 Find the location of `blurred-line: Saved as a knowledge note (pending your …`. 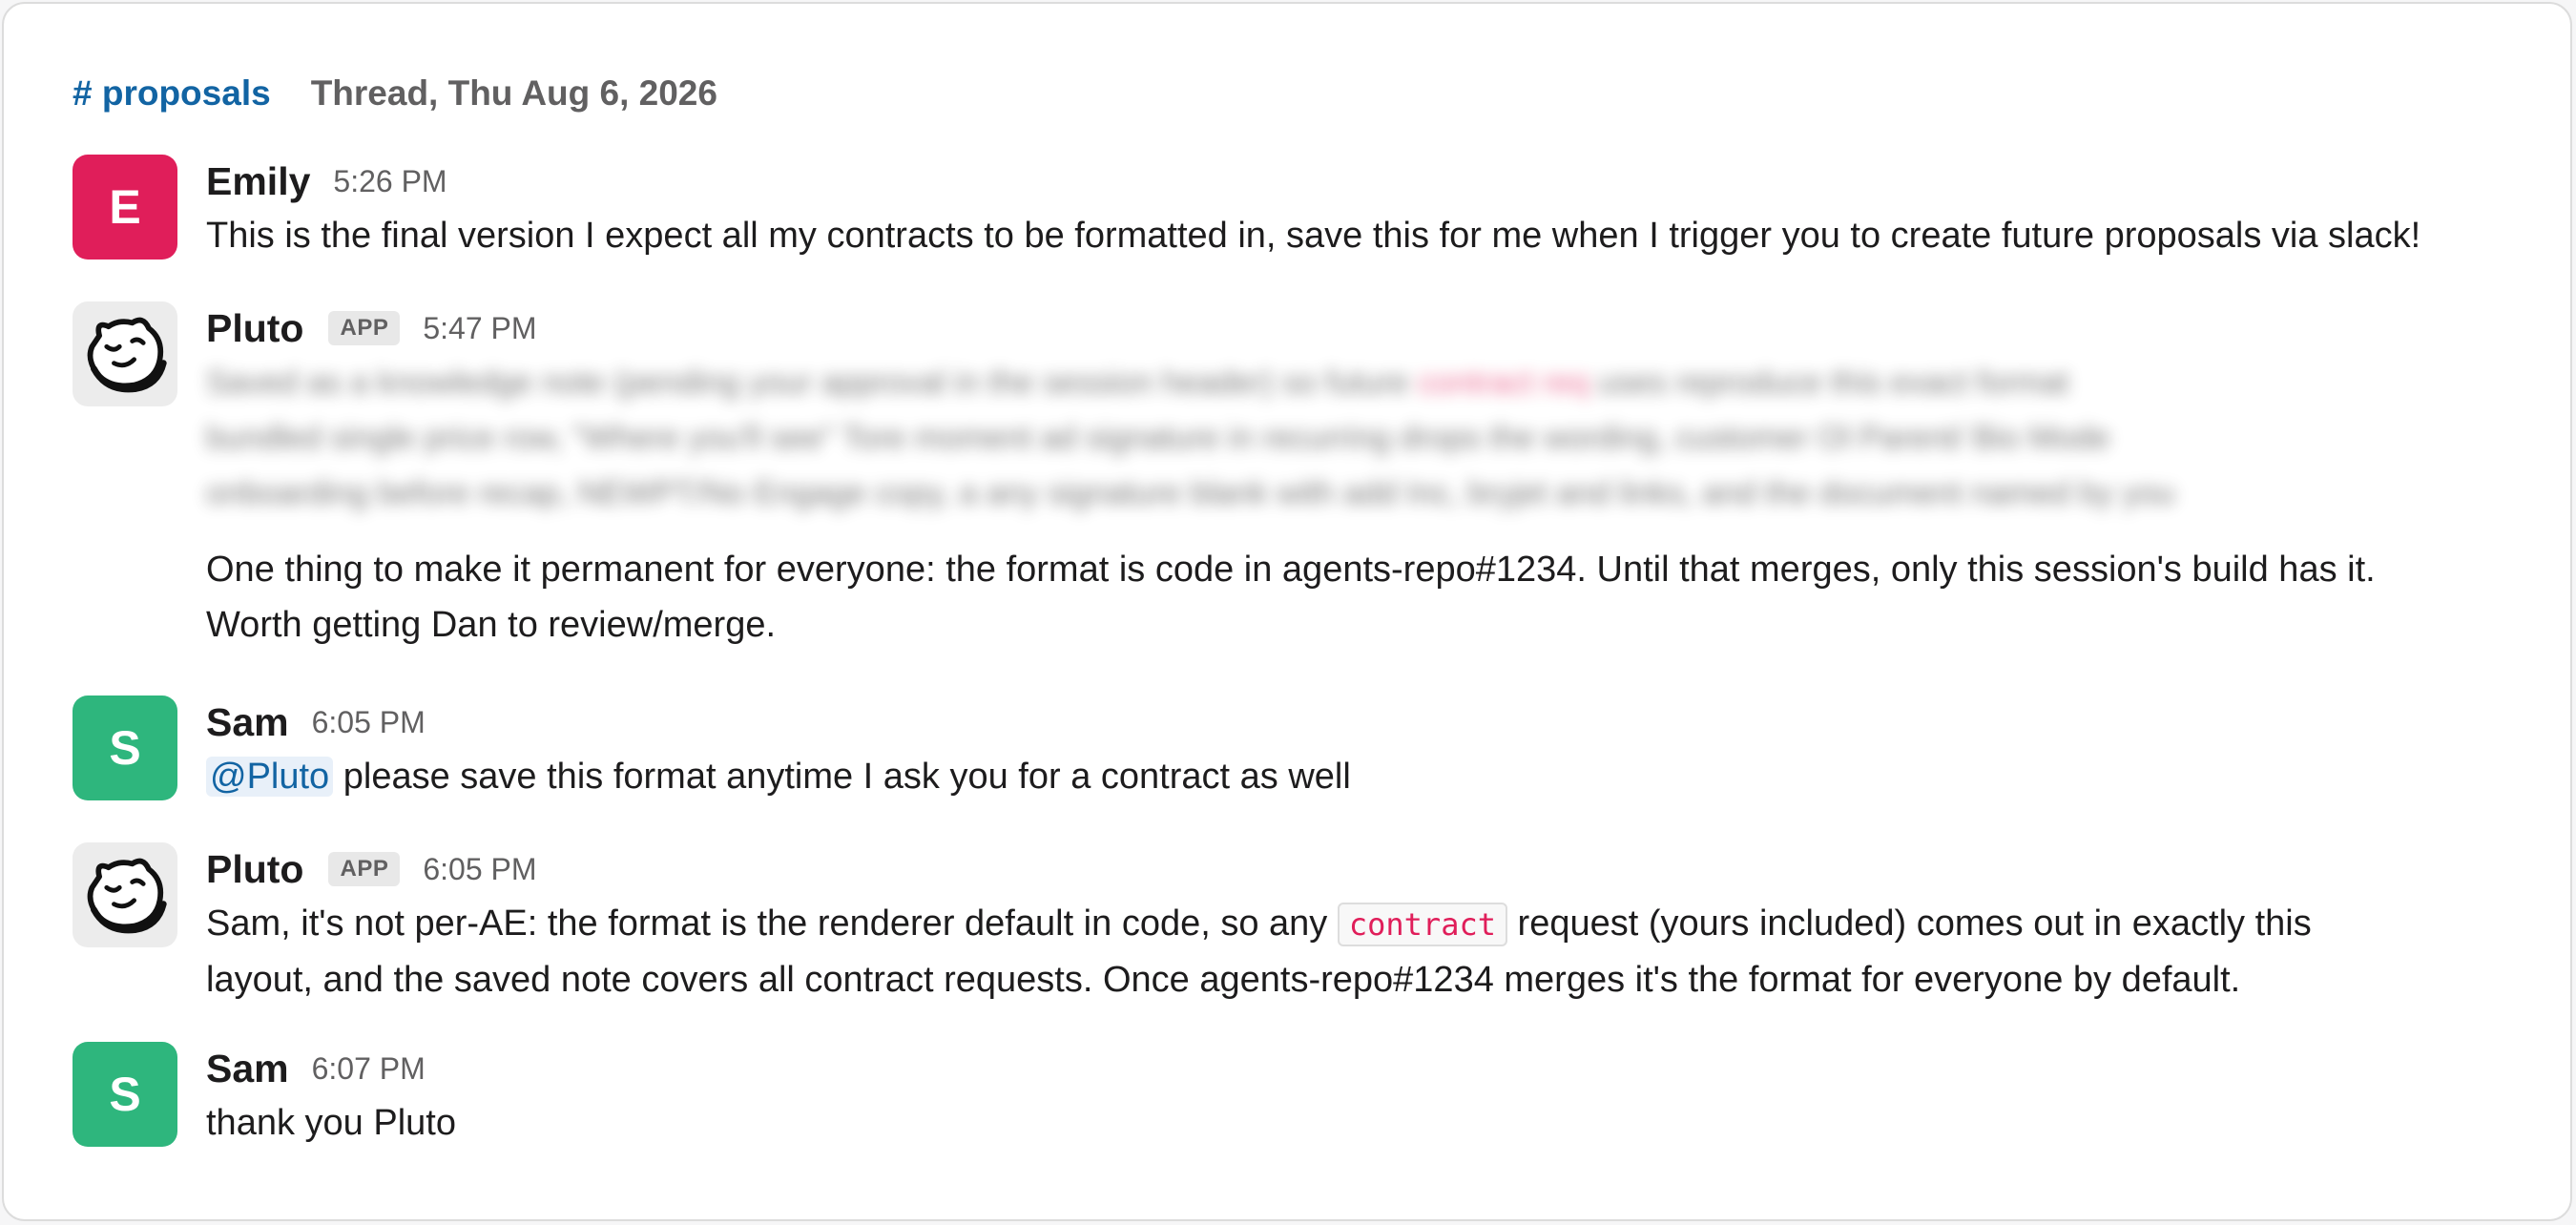

blurred-line: Saved as a knowledge note (pending your … is located at coordinates (807, 382).